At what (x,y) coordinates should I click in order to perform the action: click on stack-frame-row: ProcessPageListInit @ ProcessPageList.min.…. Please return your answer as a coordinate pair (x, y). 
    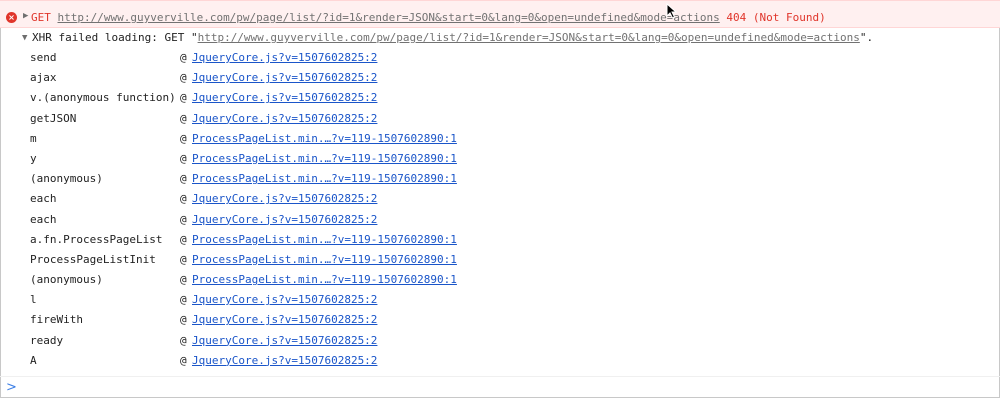
    Looking at the image, I should click on (330, 259).